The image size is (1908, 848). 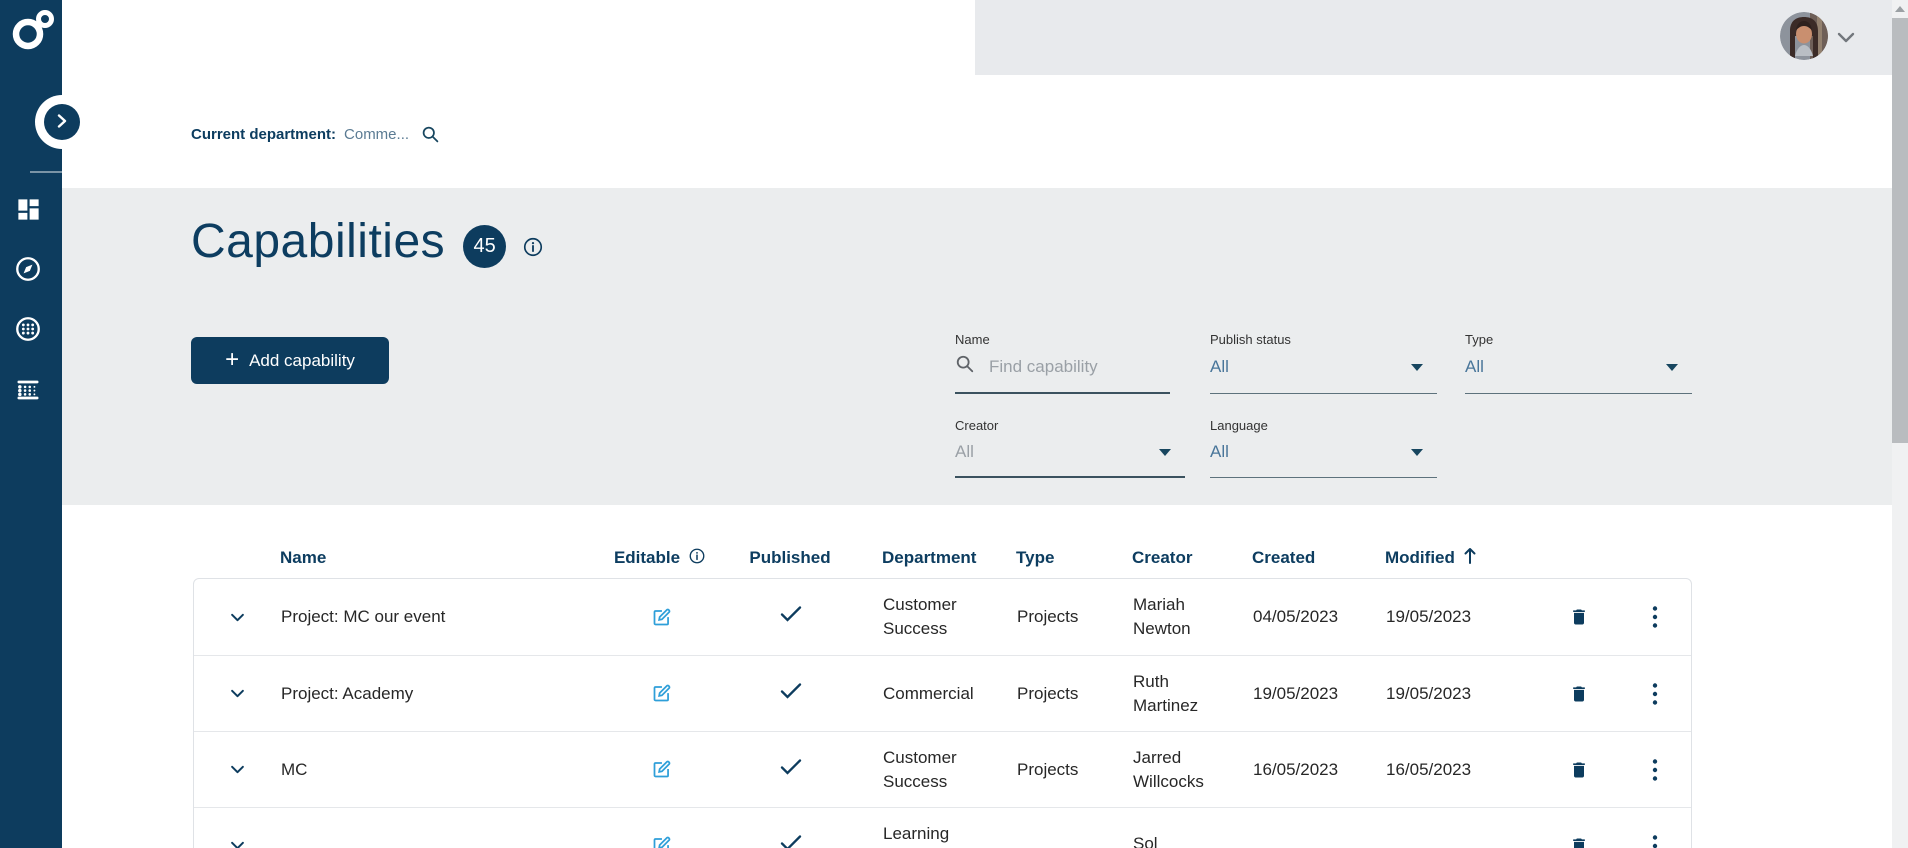 I want to click on table-row: Learning Sol, so click(x=942, y=827).